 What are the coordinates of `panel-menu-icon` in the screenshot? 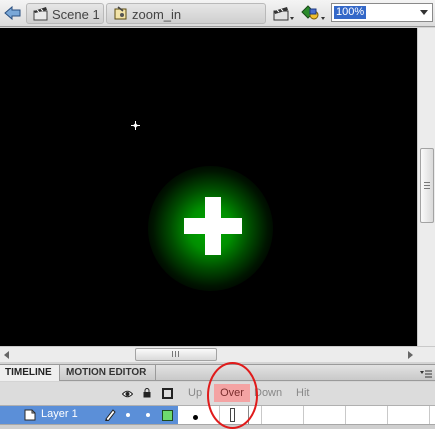 It's located at (426, 373).